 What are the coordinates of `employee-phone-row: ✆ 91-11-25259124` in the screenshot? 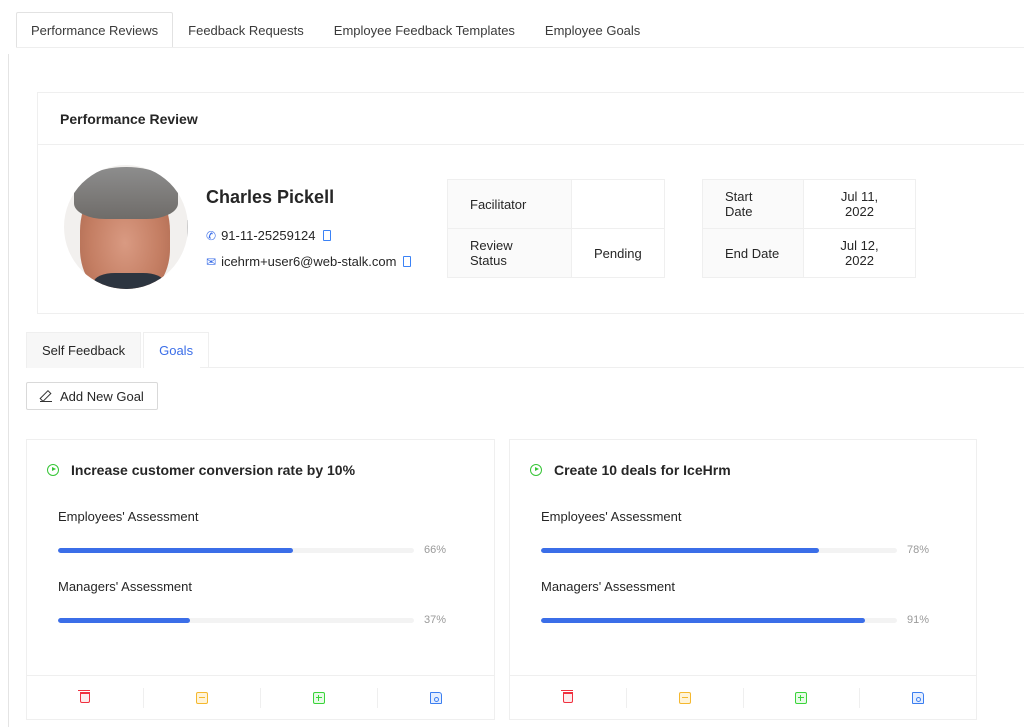 It's located at (268, 235).